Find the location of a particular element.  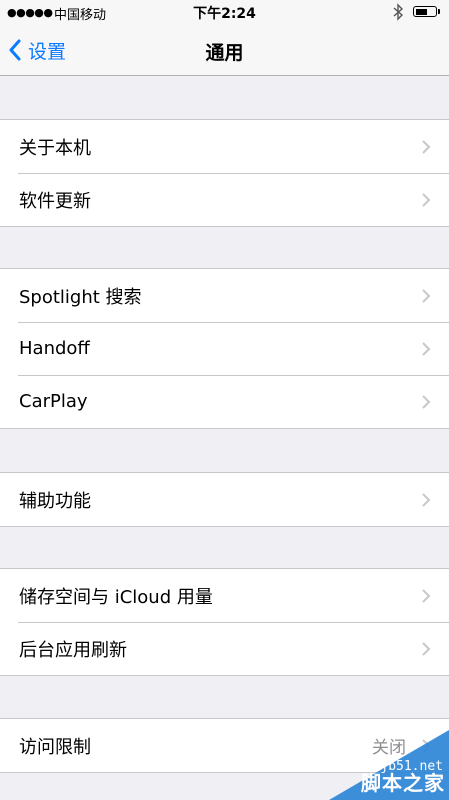

settings-group-accessibility: 辅助功能 is located at coordinates (224, 499).